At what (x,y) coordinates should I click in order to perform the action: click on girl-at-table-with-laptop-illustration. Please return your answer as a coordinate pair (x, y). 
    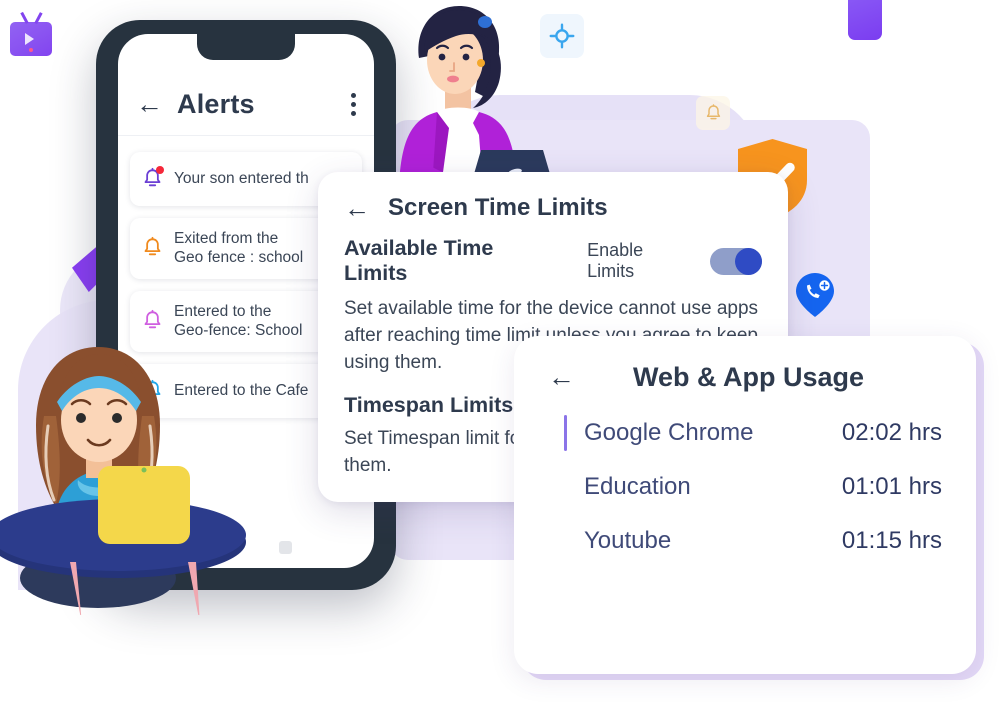
    Looking at the image, I should click on (125, 477).